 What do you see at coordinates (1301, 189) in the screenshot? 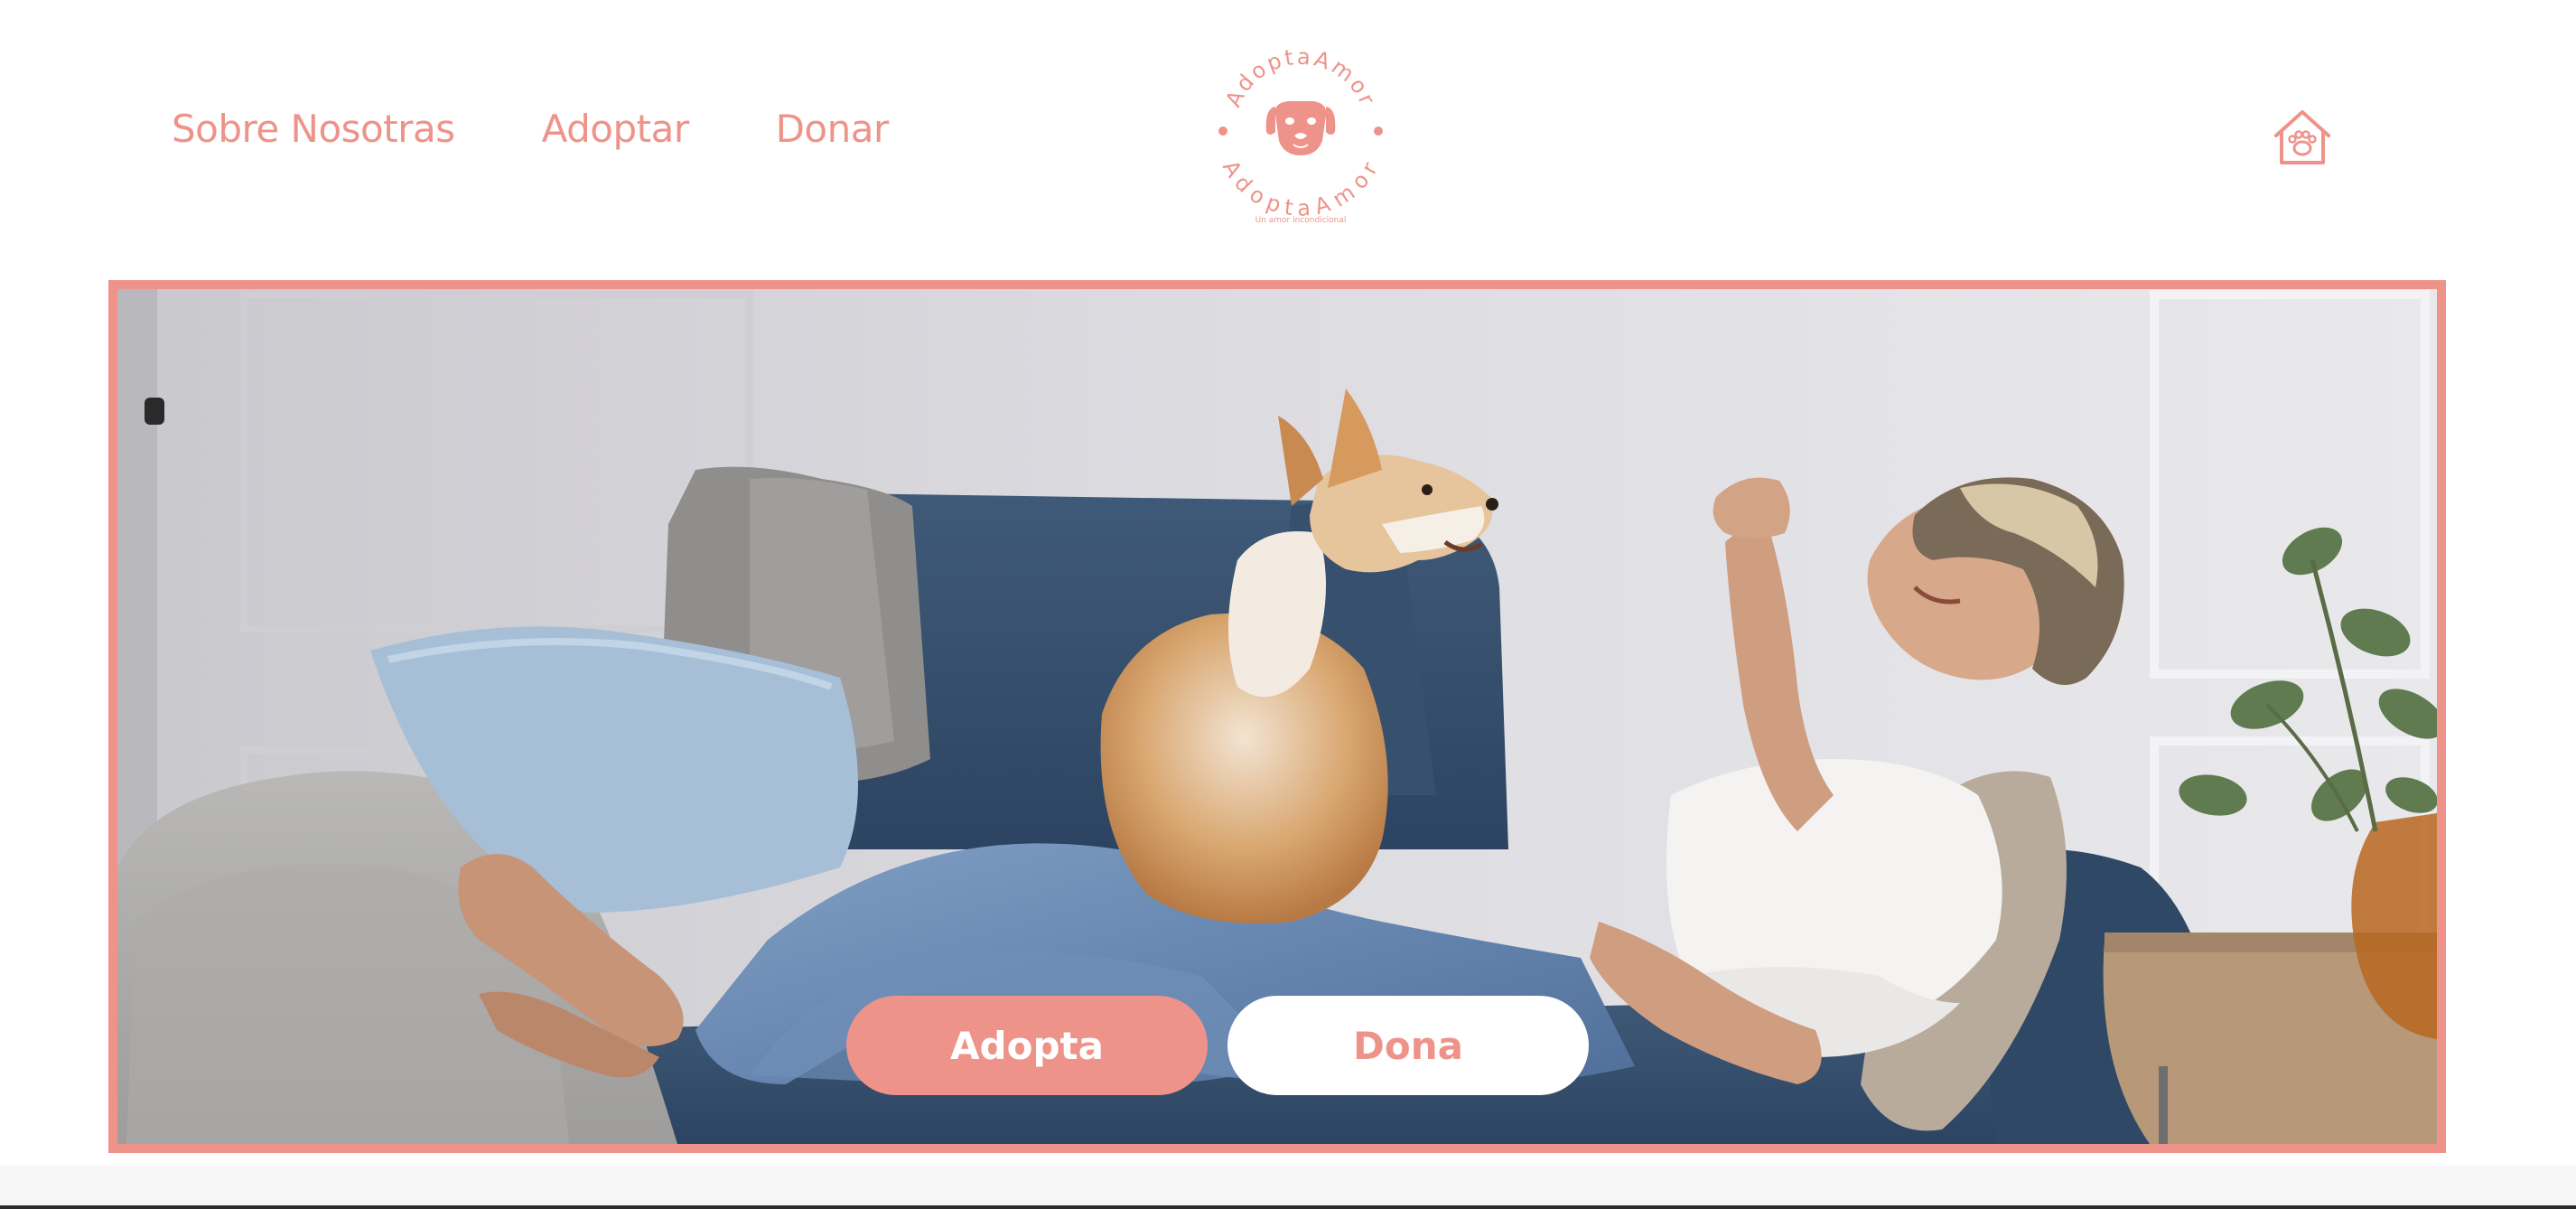
I see `logo-brand-bottom: AdoptaAmor` at bounding box center [1301, 189].